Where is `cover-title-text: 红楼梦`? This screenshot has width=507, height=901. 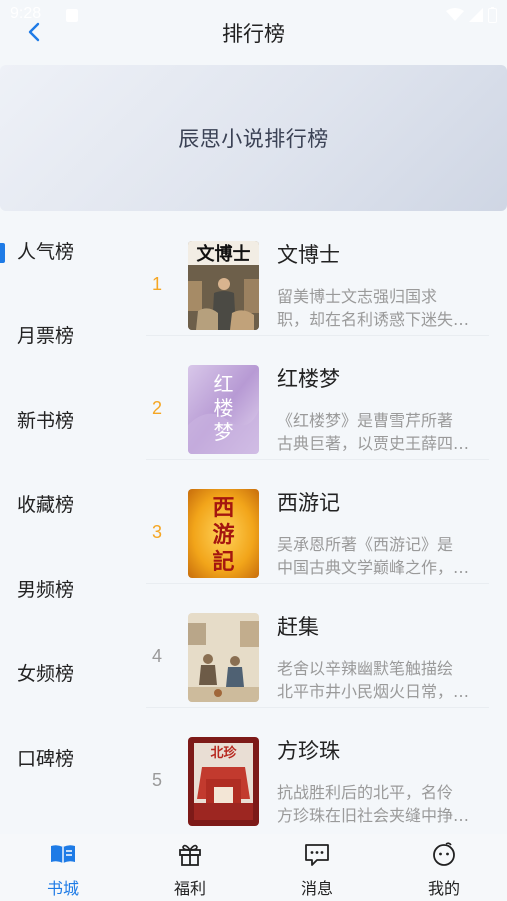 cover-title-text: 红楼梦 is located at coordinates (224, 408).